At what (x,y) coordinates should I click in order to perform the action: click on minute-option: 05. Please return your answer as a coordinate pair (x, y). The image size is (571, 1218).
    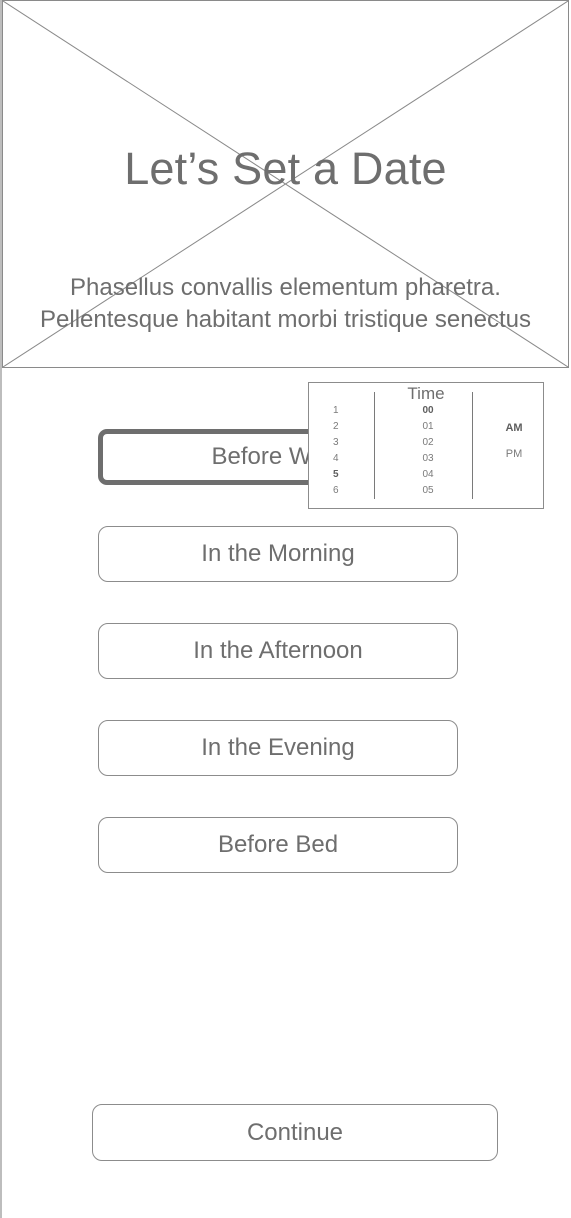
    Looking at the image, I should click on (428, 491).